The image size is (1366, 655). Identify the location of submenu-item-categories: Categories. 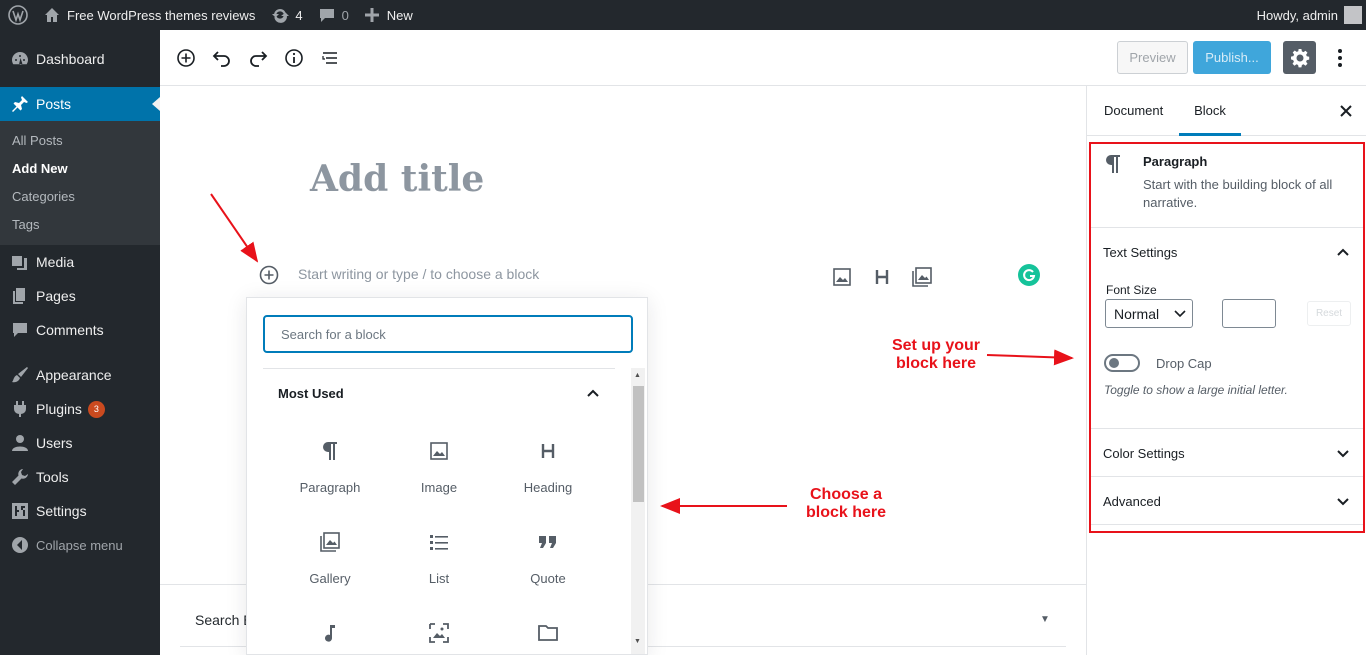
(80, 197).